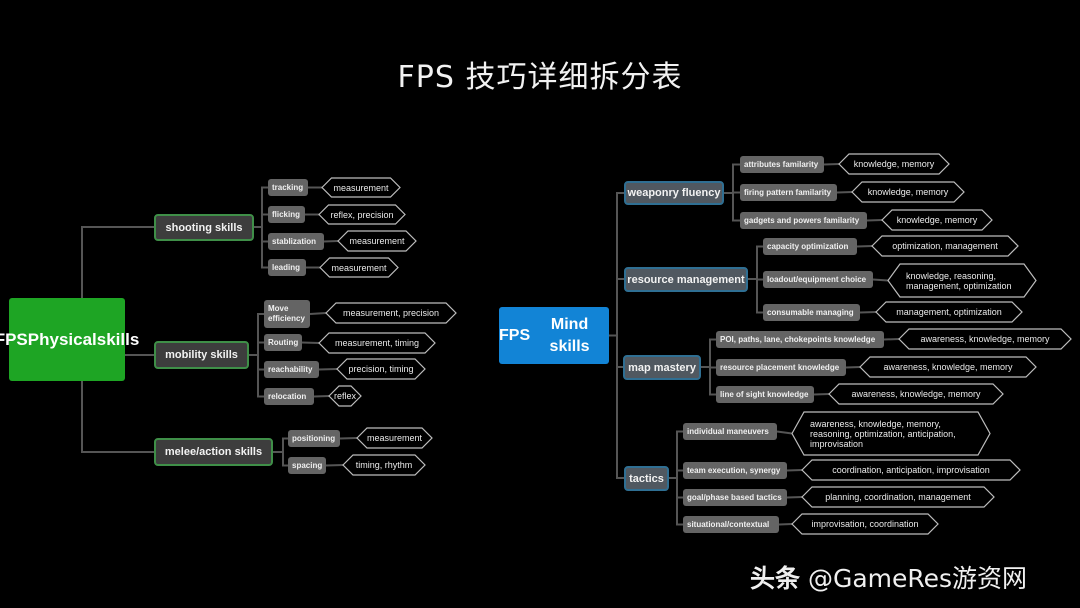 The image size is (1080, 608). I want to click on mind-attr-text: planning, coordination, management, so click(898, 497).